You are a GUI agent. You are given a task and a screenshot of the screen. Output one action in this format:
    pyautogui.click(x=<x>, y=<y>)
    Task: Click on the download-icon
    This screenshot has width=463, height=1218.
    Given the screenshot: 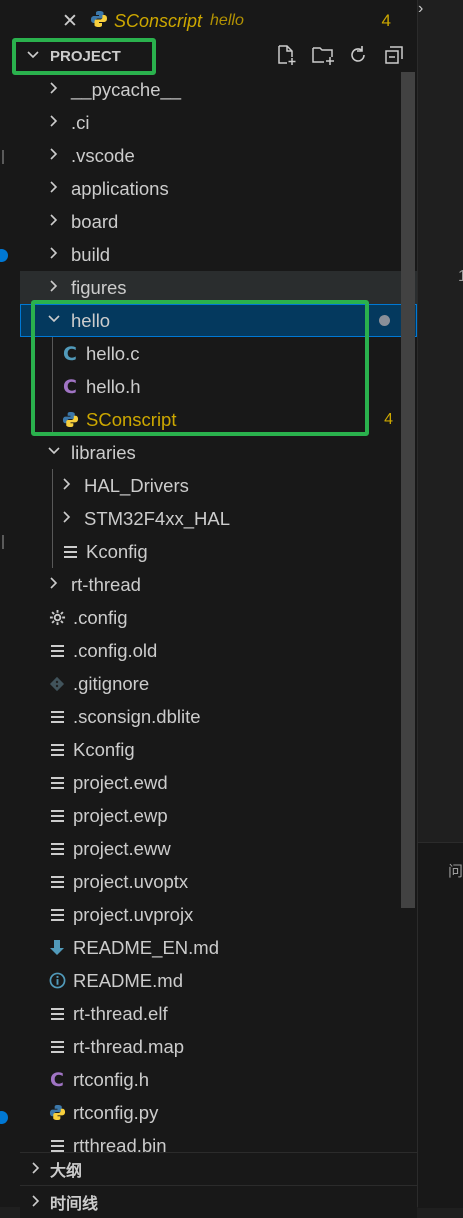 What is the action you would take?
    pyautogui.click(x=57, y=948)
    